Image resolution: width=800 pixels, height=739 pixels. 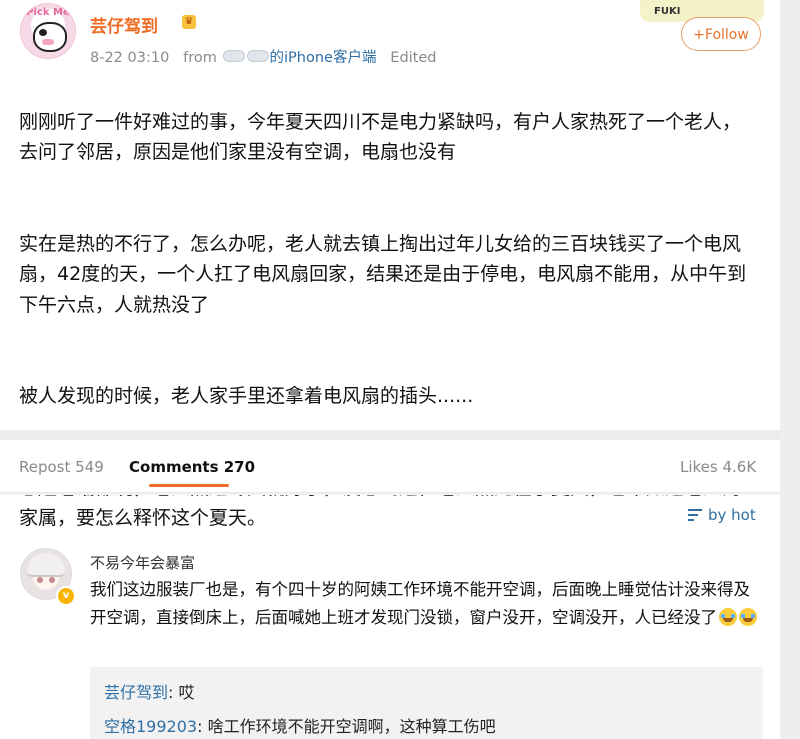 I want to click on interaction-tabs: Repost 549 Comments 270 Likes 4.6K, so click(x=390, y=466).